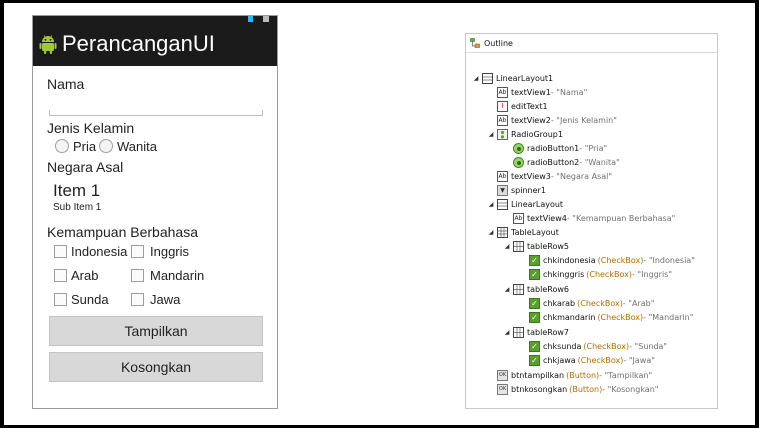 The image size is (759, 428). What do you see at coordinates (574, 375) in the screenshot?
I see `outline-row: OK btntampilkan (Button) - "Tampilkan"` at bounding box center [574, 375].